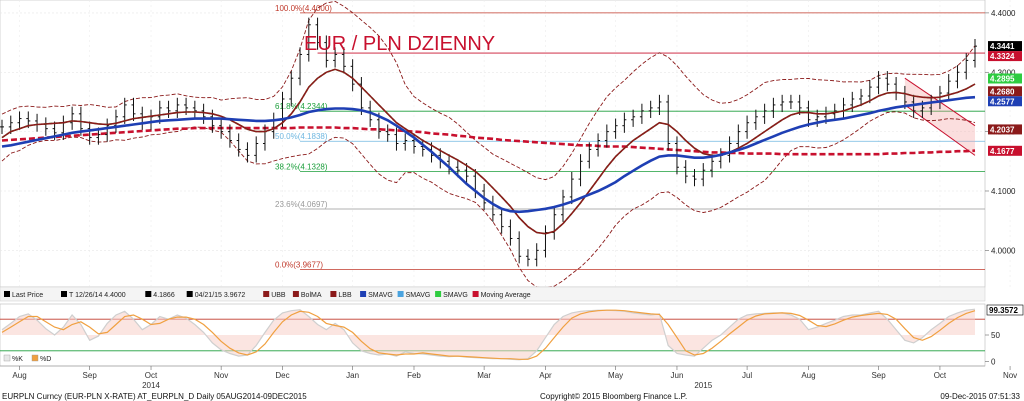 The image size is (1024, 401). I want to click on y-tick-label: 4.1000, so click(1003, 191).